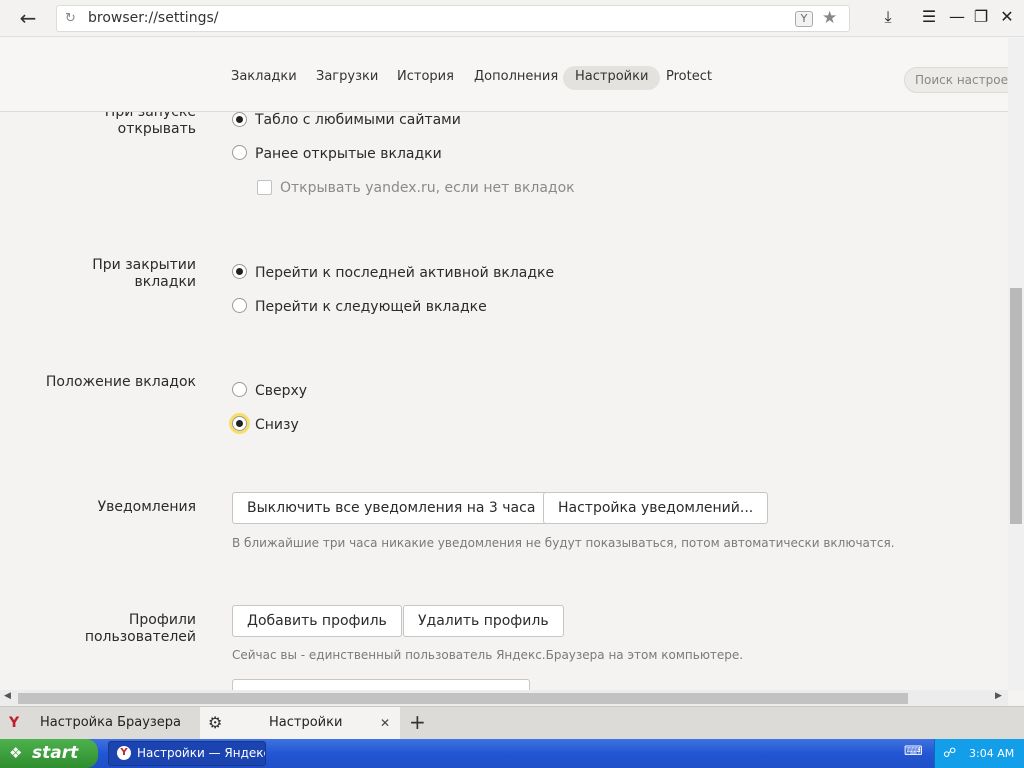 This screenshot has width=1024, height=768. I want to click on nav-tab-history: История, so click(425, 78).